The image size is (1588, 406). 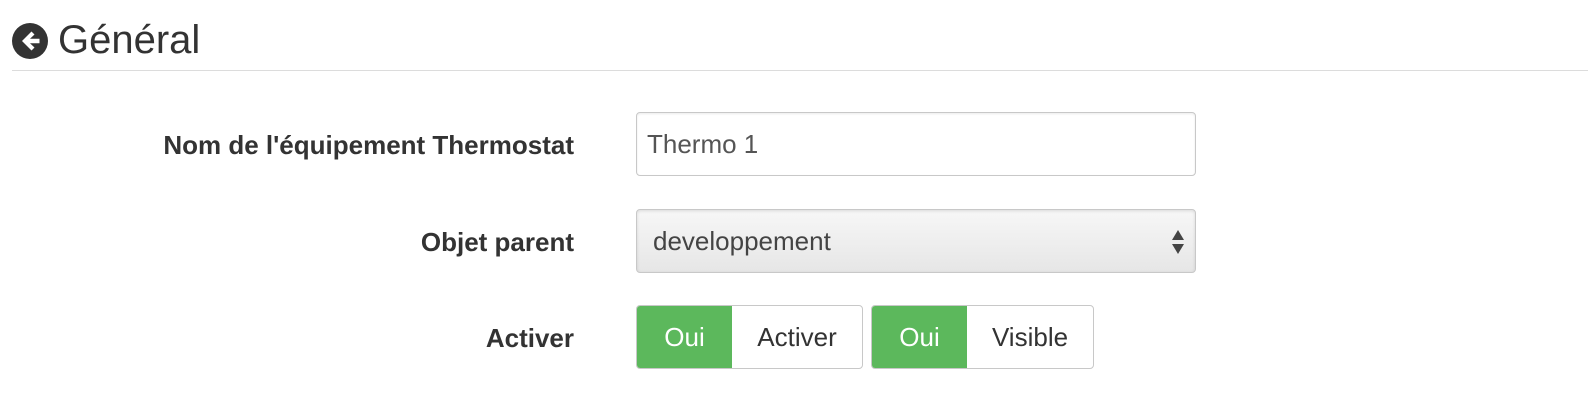 I want to click on visible-toggle: Oui Visible, so click(x=982, y=337).